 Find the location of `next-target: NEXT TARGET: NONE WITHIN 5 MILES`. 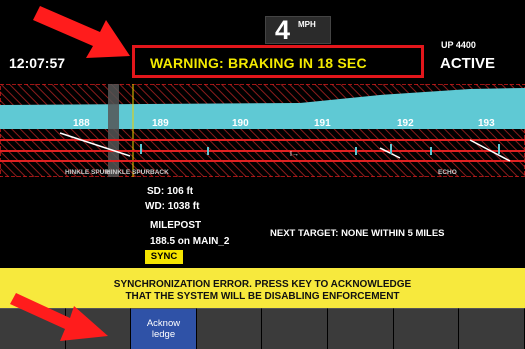

next-target: NEXT TARGET: NONE WITHIN 5 MILES is located at coordinates (357, 233).